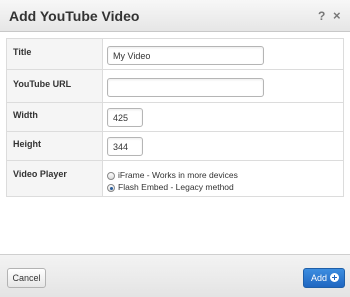  Describe the element at coordinates (185, 87) in the screenshot. I see `youtube-url-input` at that location.